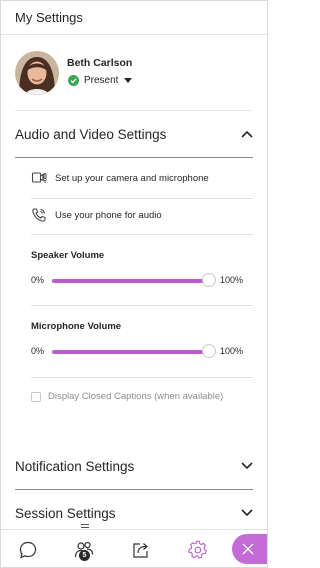 Image resolution: width=320 pixels, height=568 pixels. What do you see at coordinates (85, 526) in the screenshot?
I see `drag-handle-icon` at bounding box center [85, 526].